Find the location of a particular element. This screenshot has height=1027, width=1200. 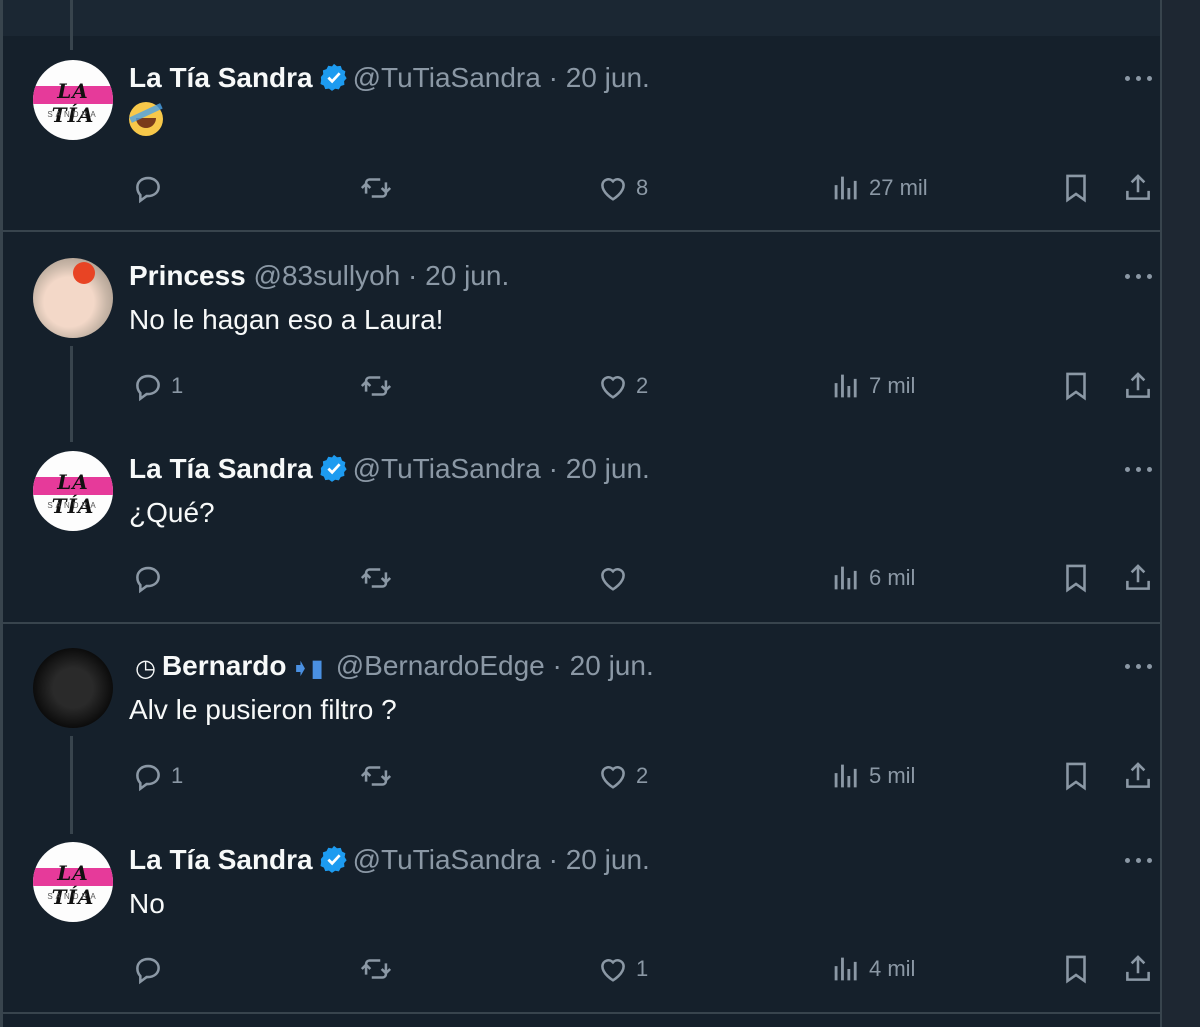

views-button: 4 mil is located at coordinates (872, 969).